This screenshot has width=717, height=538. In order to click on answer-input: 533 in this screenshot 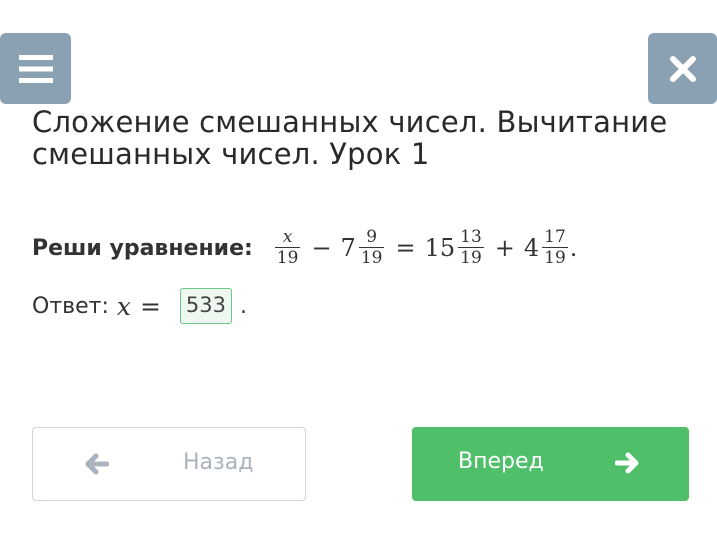, I will do `click(205, 306)`.